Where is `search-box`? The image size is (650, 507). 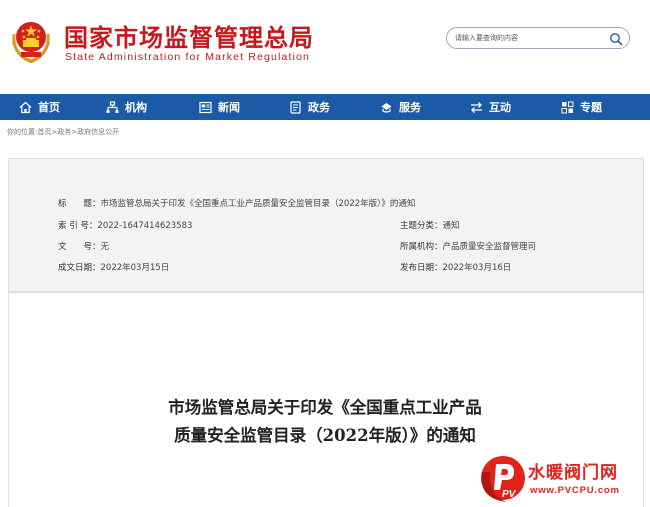
search-box is located at coordinates (538, 38).